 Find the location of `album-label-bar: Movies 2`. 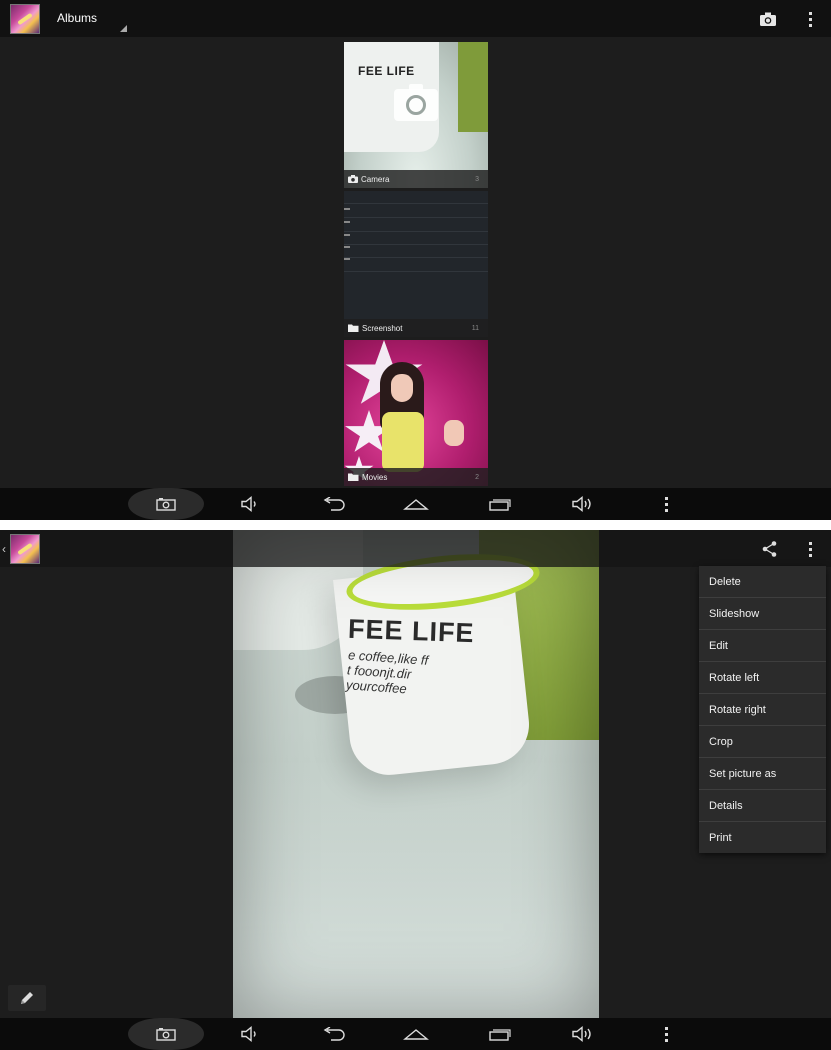

album-label-bar: Movies 2 is located at coordinates (416, 477).